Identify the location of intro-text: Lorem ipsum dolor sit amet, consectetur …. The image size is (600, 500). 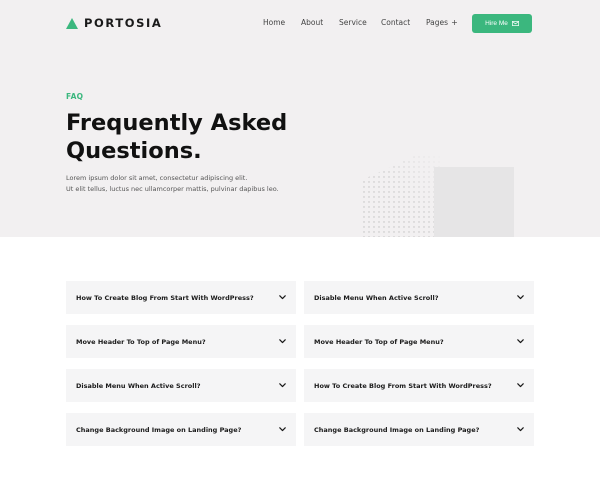
(186, 183).